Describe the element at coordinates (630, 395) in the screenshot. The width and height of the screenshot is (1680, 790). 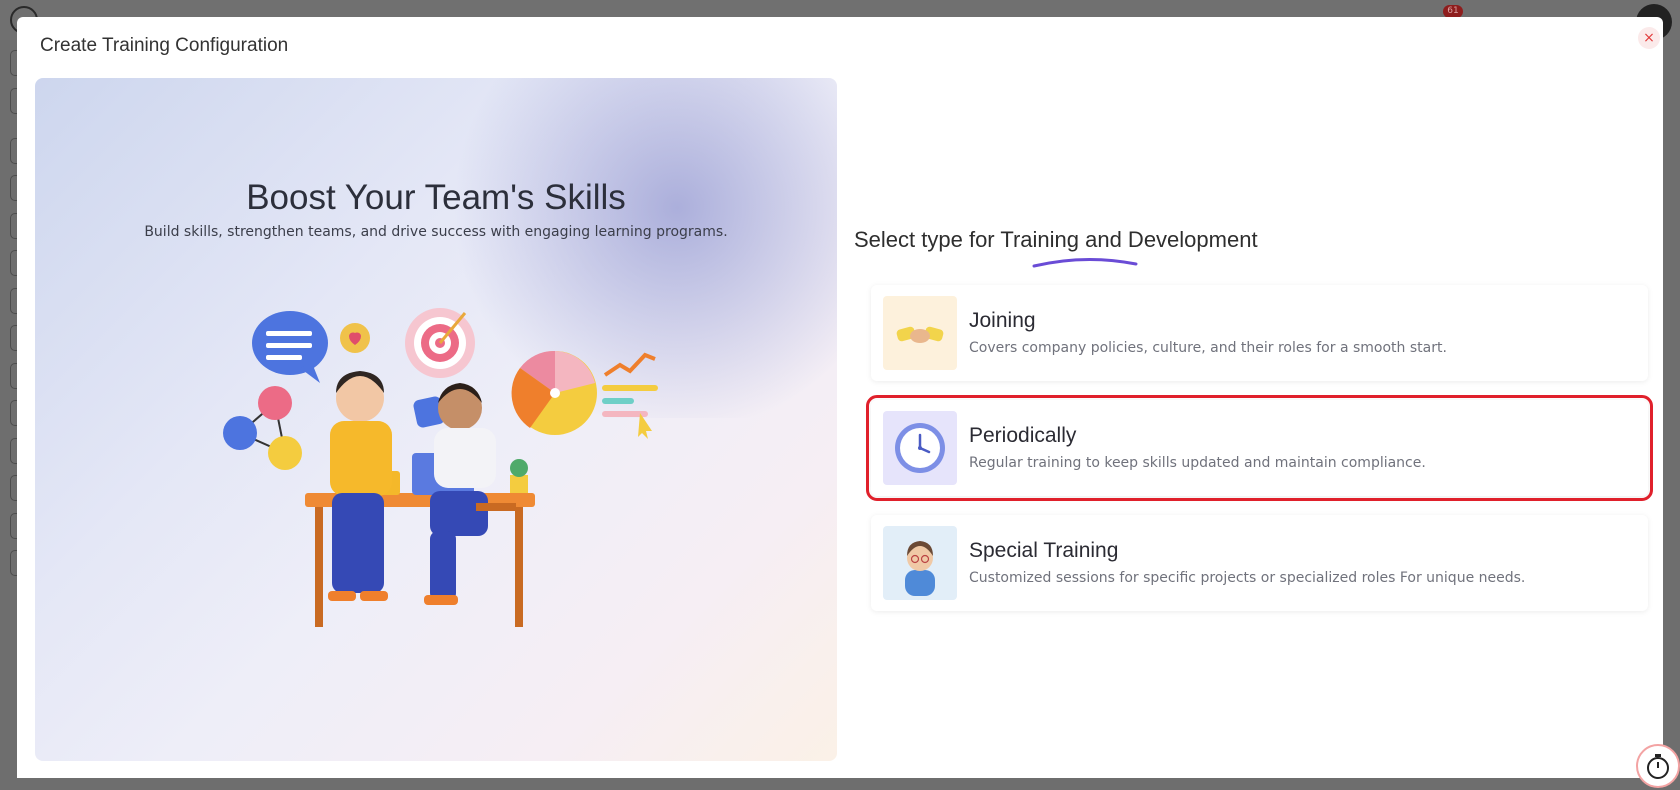
I see `trend-chart-icon` at that location.